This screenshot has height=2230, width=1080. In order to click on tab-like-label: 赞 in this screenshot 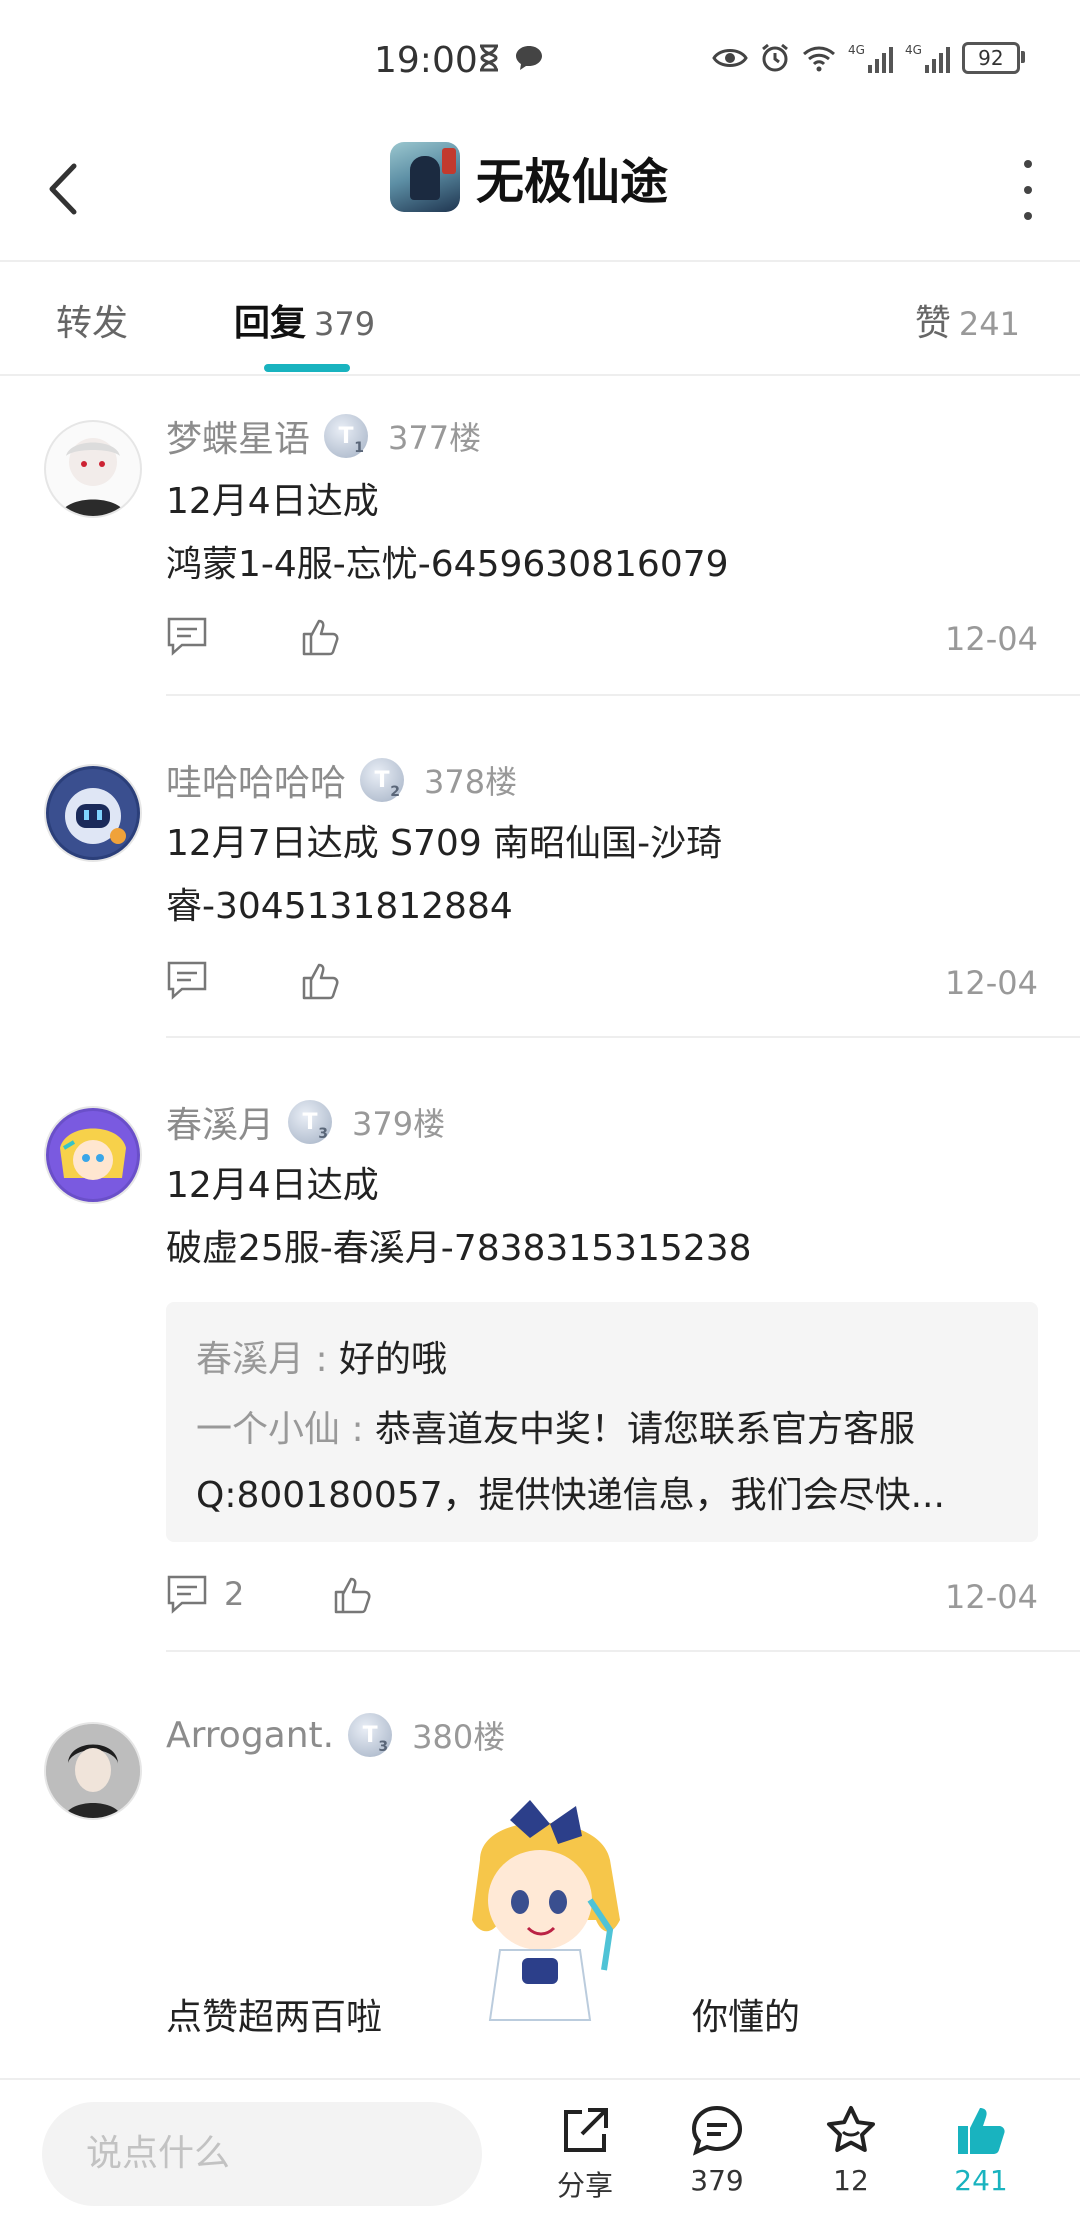, I will do `click(932, 323)`.